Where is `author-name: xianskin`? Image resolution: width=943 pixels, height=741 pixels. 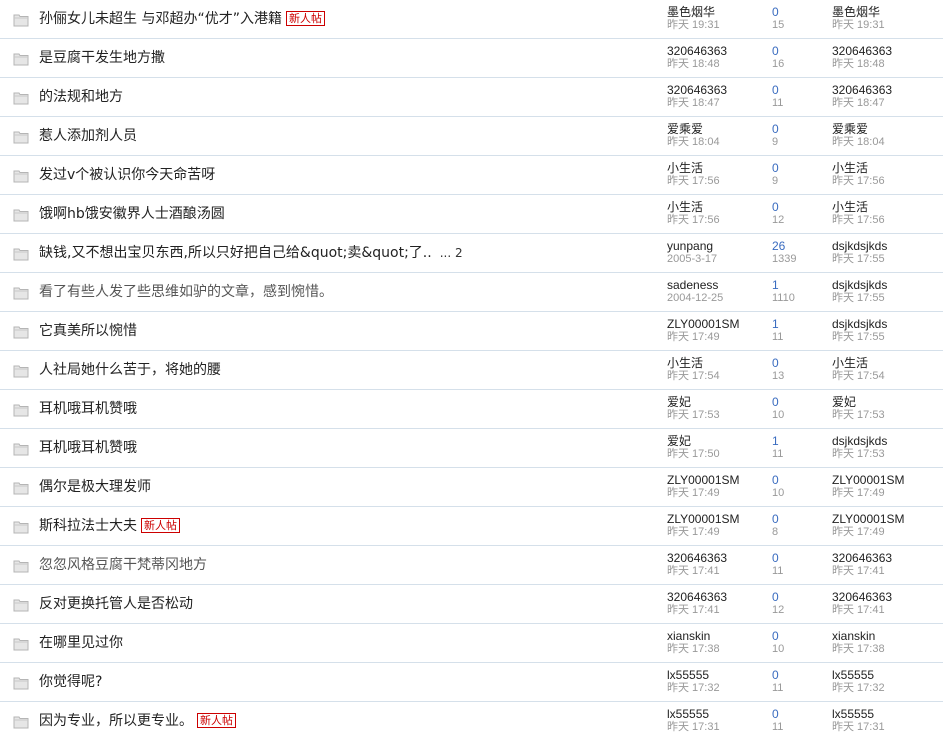
author-name: xianskin is located at coordinates (722, 636).